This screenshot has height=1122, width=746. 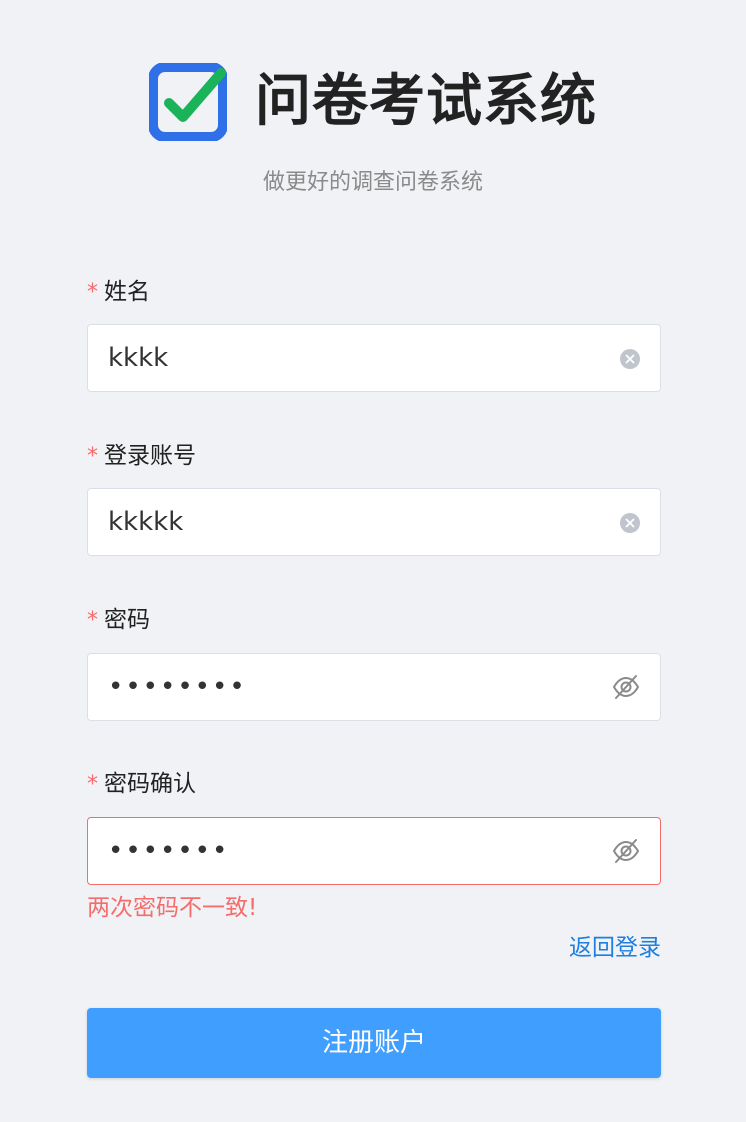 What do you see at coordinates (145, 522) in the screenshot?
I see `account-input-value: kkkkk` at bounding box center [145, 522].